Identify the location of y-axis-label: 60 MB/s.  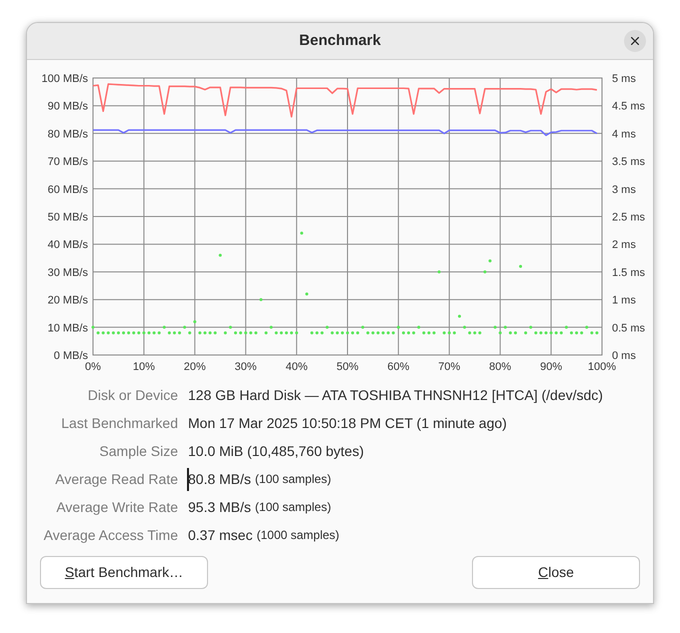
(68, 190).